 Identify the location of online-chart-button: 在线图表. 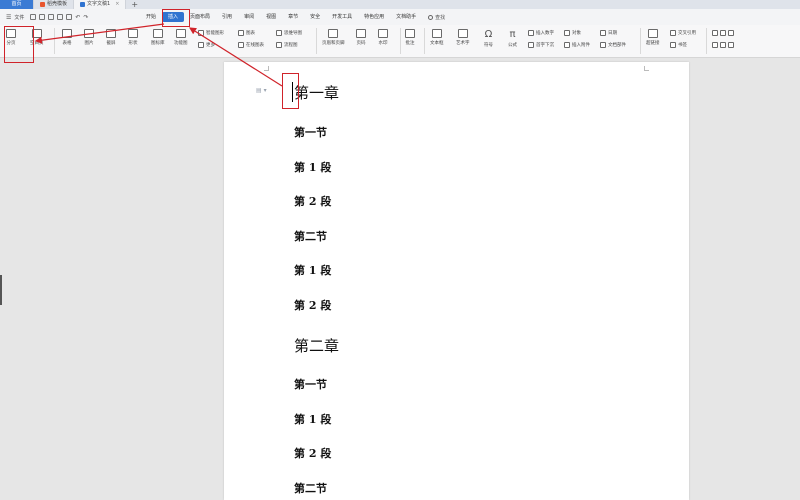
(251, 45).